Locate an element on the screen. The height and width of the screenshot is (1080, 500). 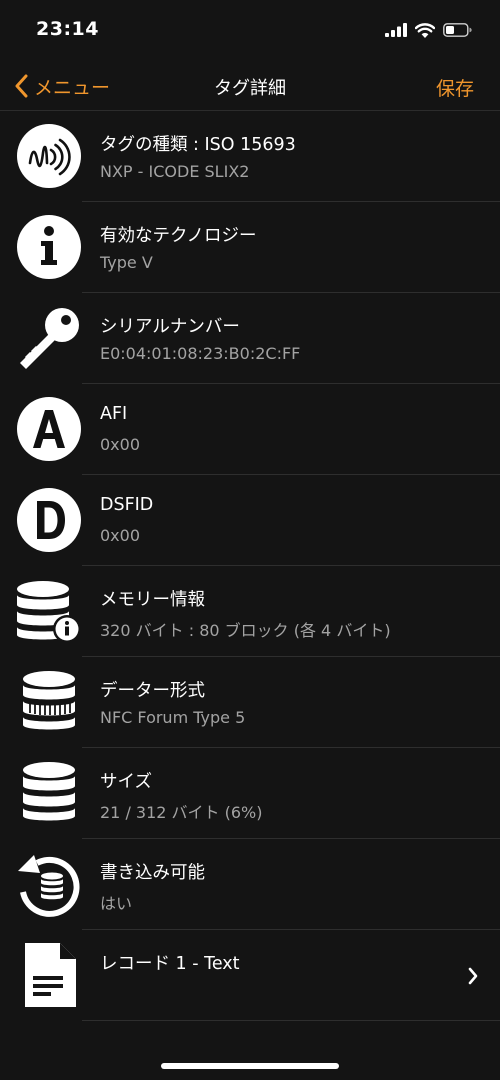
row-memory-info: メモリー情報 320 バイト : 80 ブロック (各 4 バイト) is located at coordinates (250, 611).